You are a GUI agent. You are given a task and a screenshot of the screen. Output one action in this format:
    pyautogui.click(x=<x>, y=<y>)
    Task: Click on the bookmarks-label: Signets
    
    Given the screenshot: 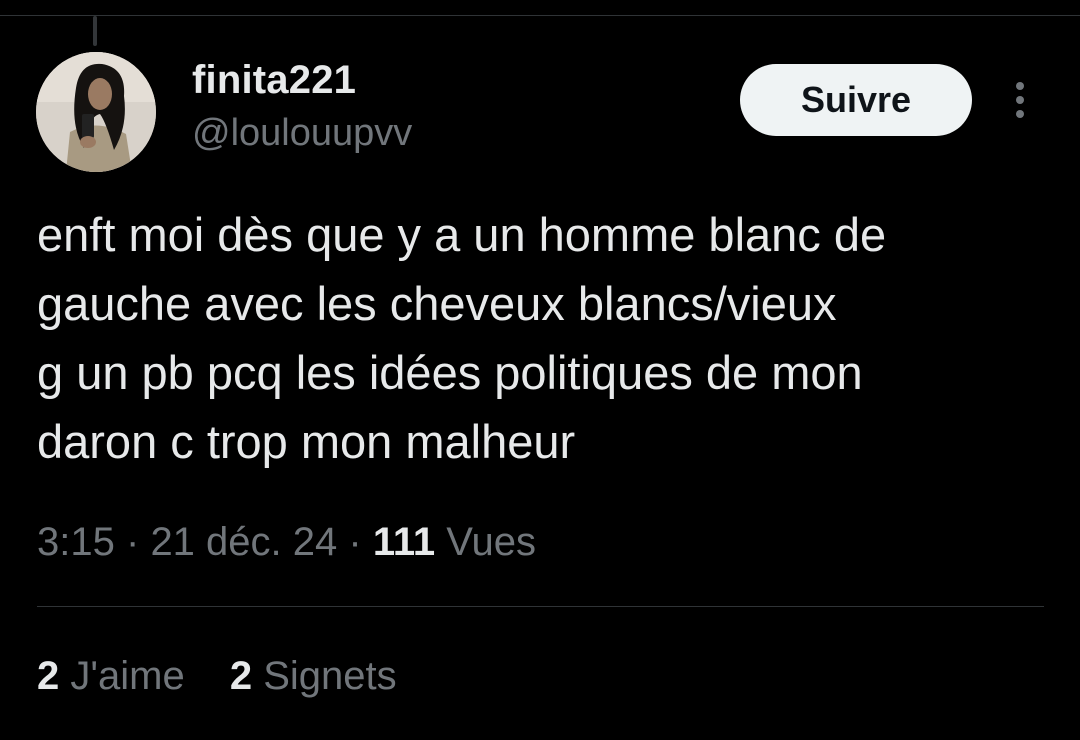 What is the action you would take?
    pyautogui.click(x=330, y=676)
    